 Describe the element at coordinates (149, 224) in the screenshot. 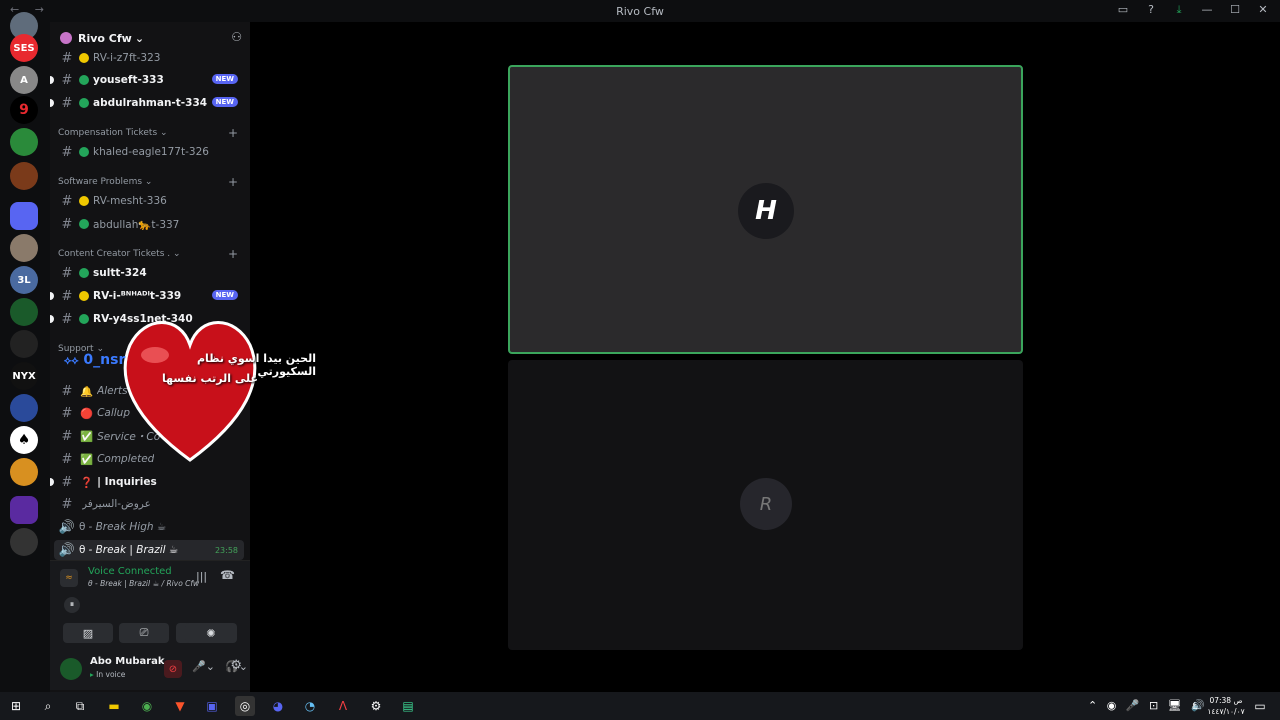

I see `channel-item: # abdullah🐆t-337` at that location.